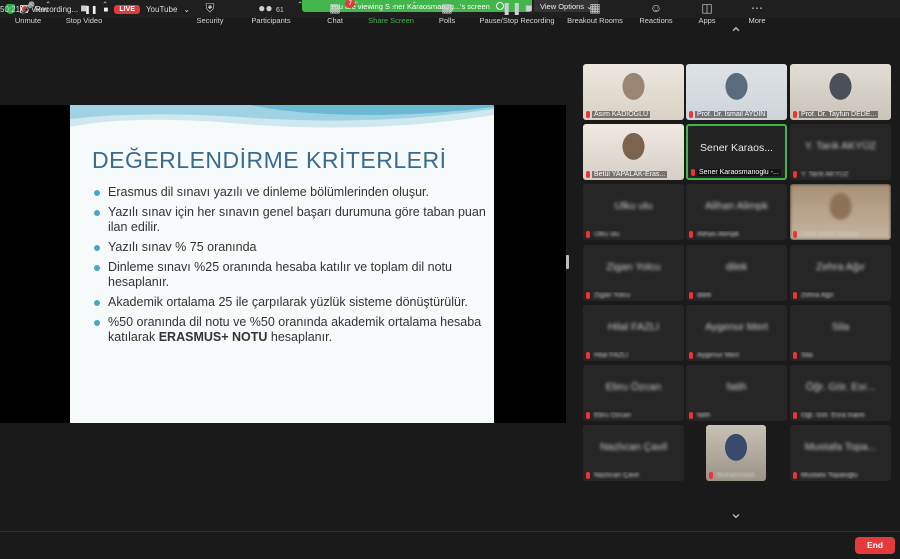 The image size is (900, 559). I want to click on participant-tile: Hilal FAZLI Hilal FAZLI, so click(633, 333).